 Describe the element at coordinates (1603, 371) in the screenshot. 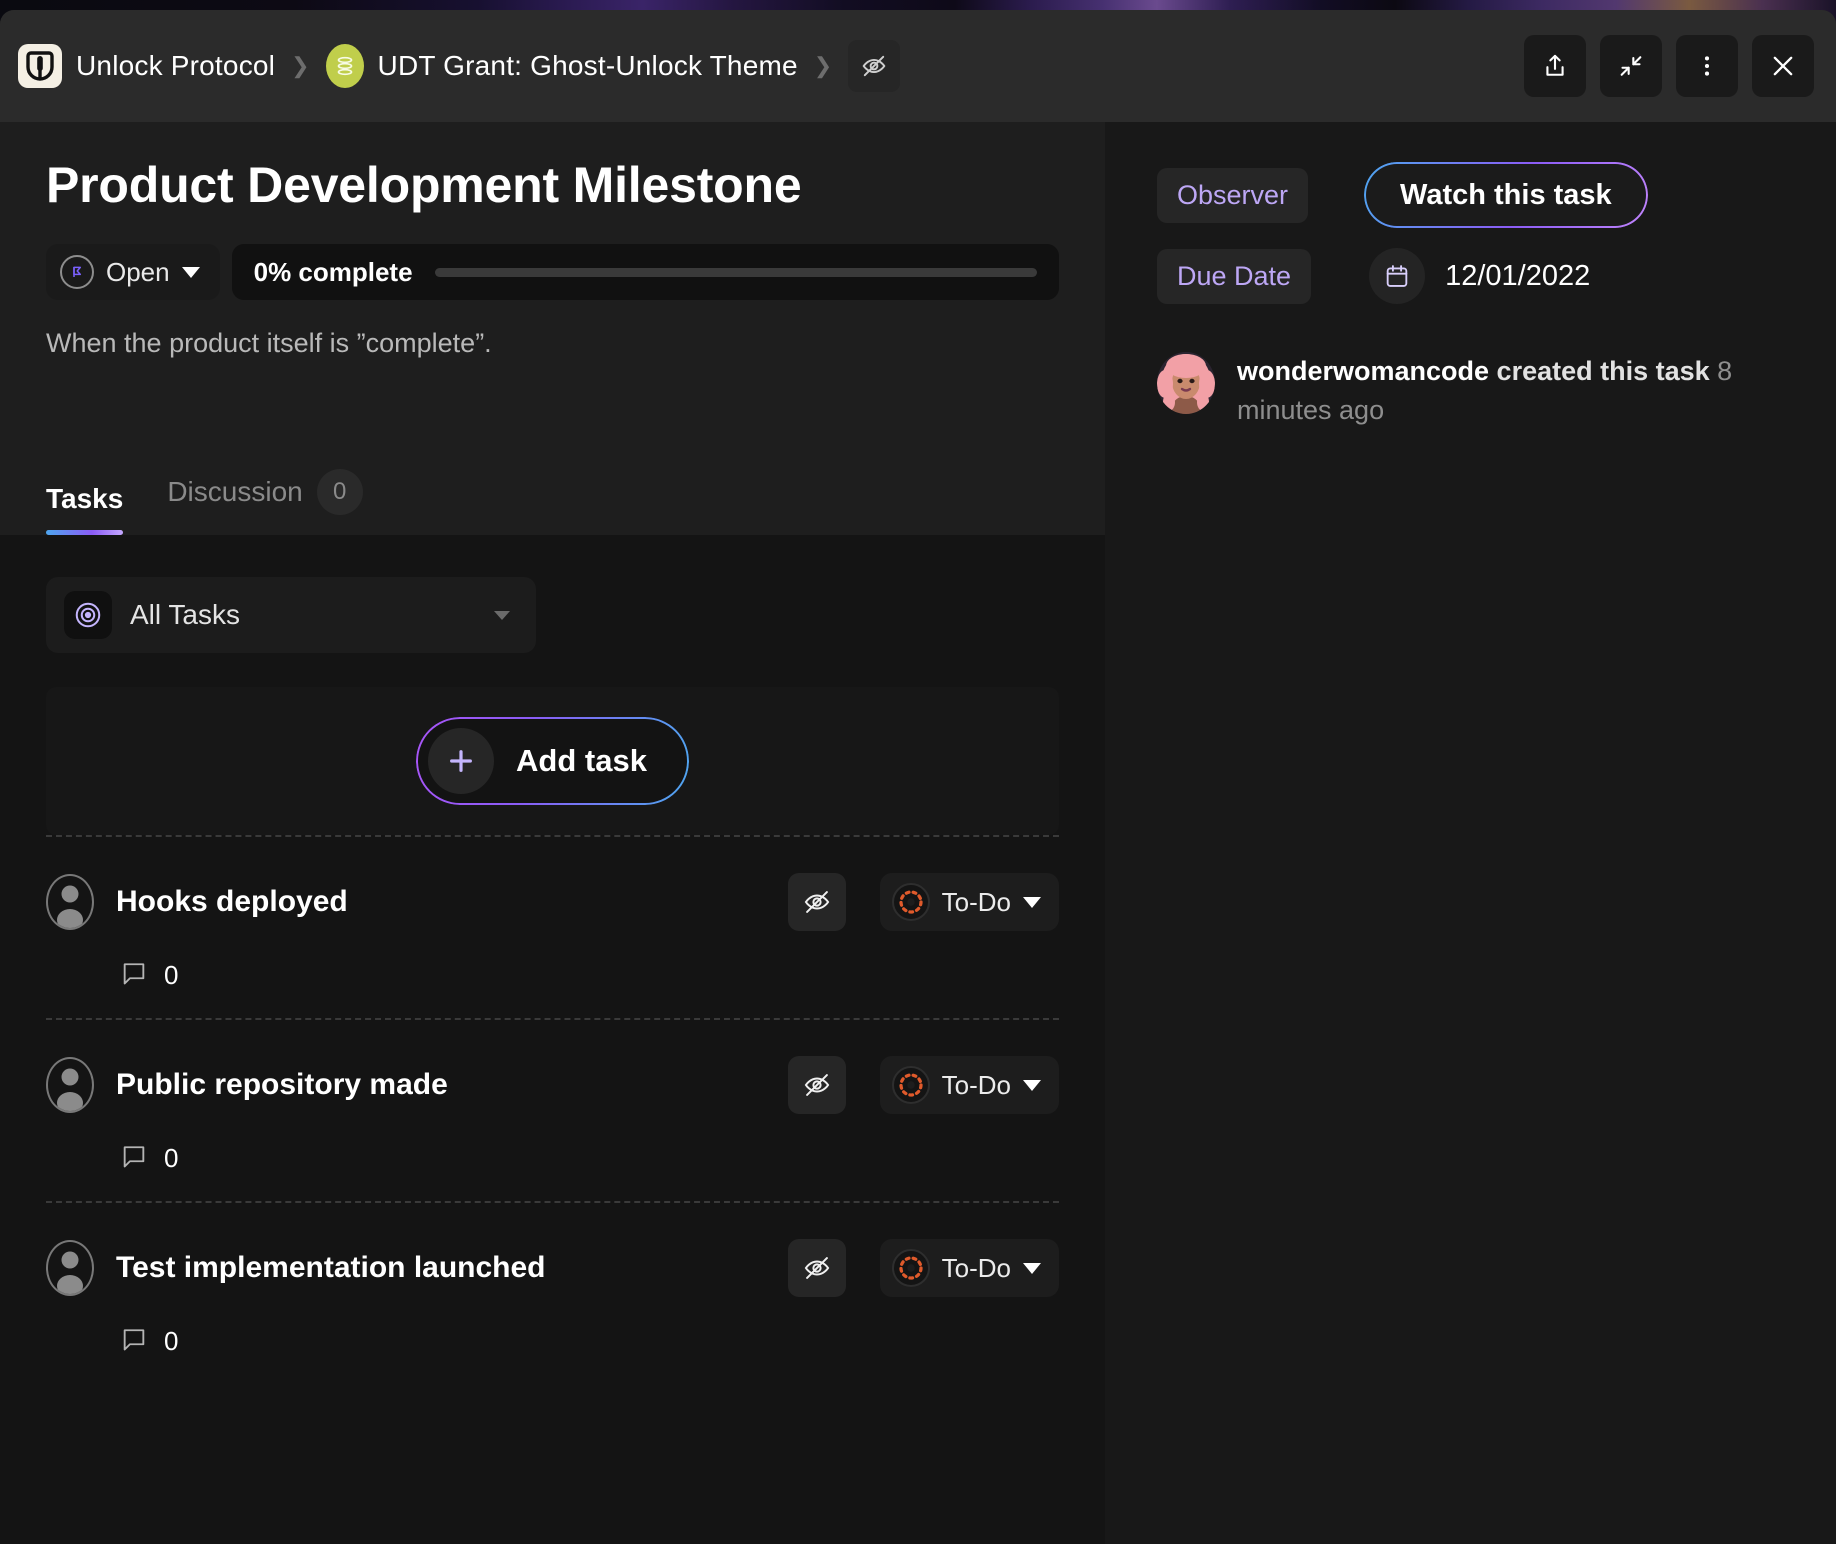

I see `activity-action: created this task` at that location.